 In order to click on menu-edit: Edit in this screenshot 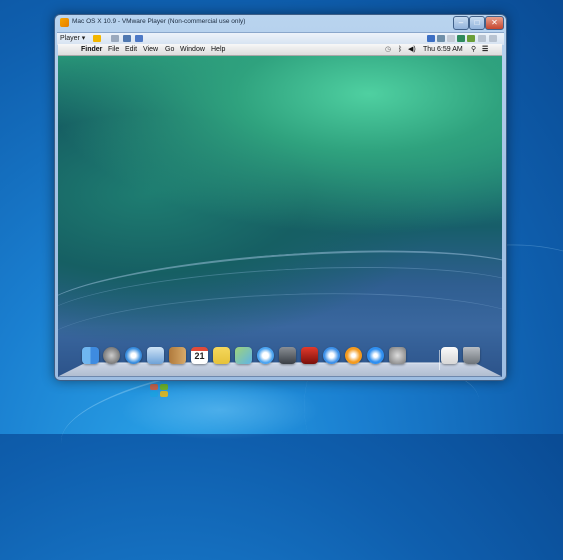, I will do `click(131, 49)`.